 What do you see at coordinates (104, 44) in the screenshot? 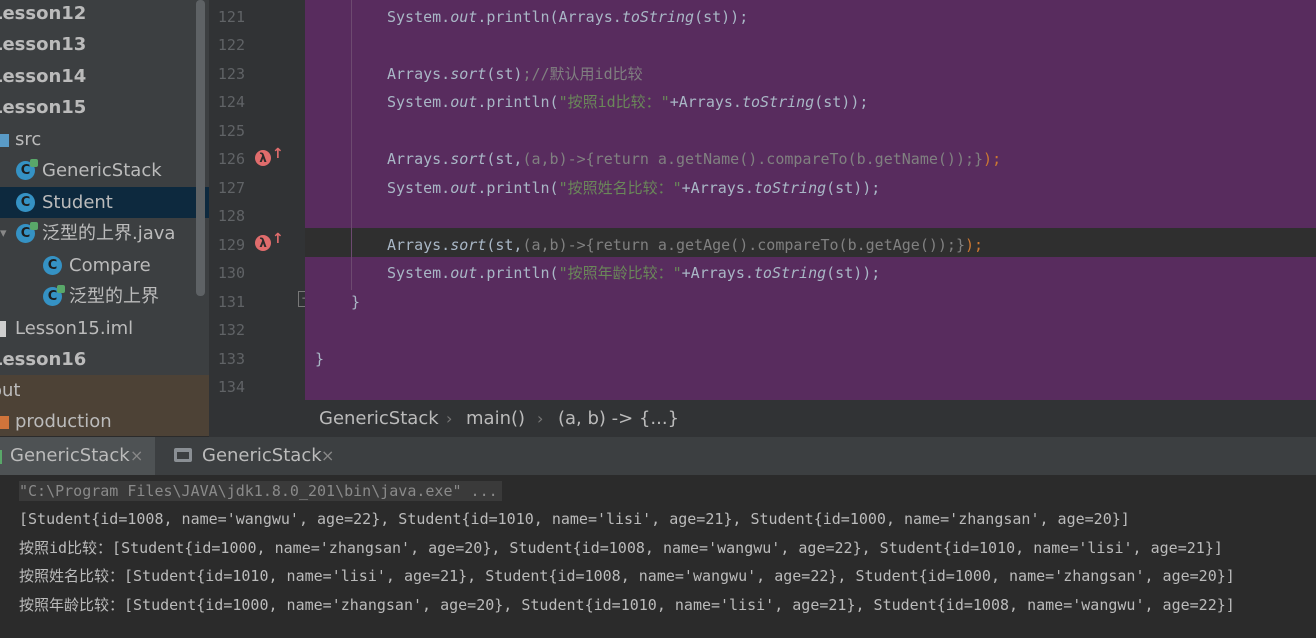
I see `tree-item-lesson13: Lesson13` at bounding box center [104, 44].